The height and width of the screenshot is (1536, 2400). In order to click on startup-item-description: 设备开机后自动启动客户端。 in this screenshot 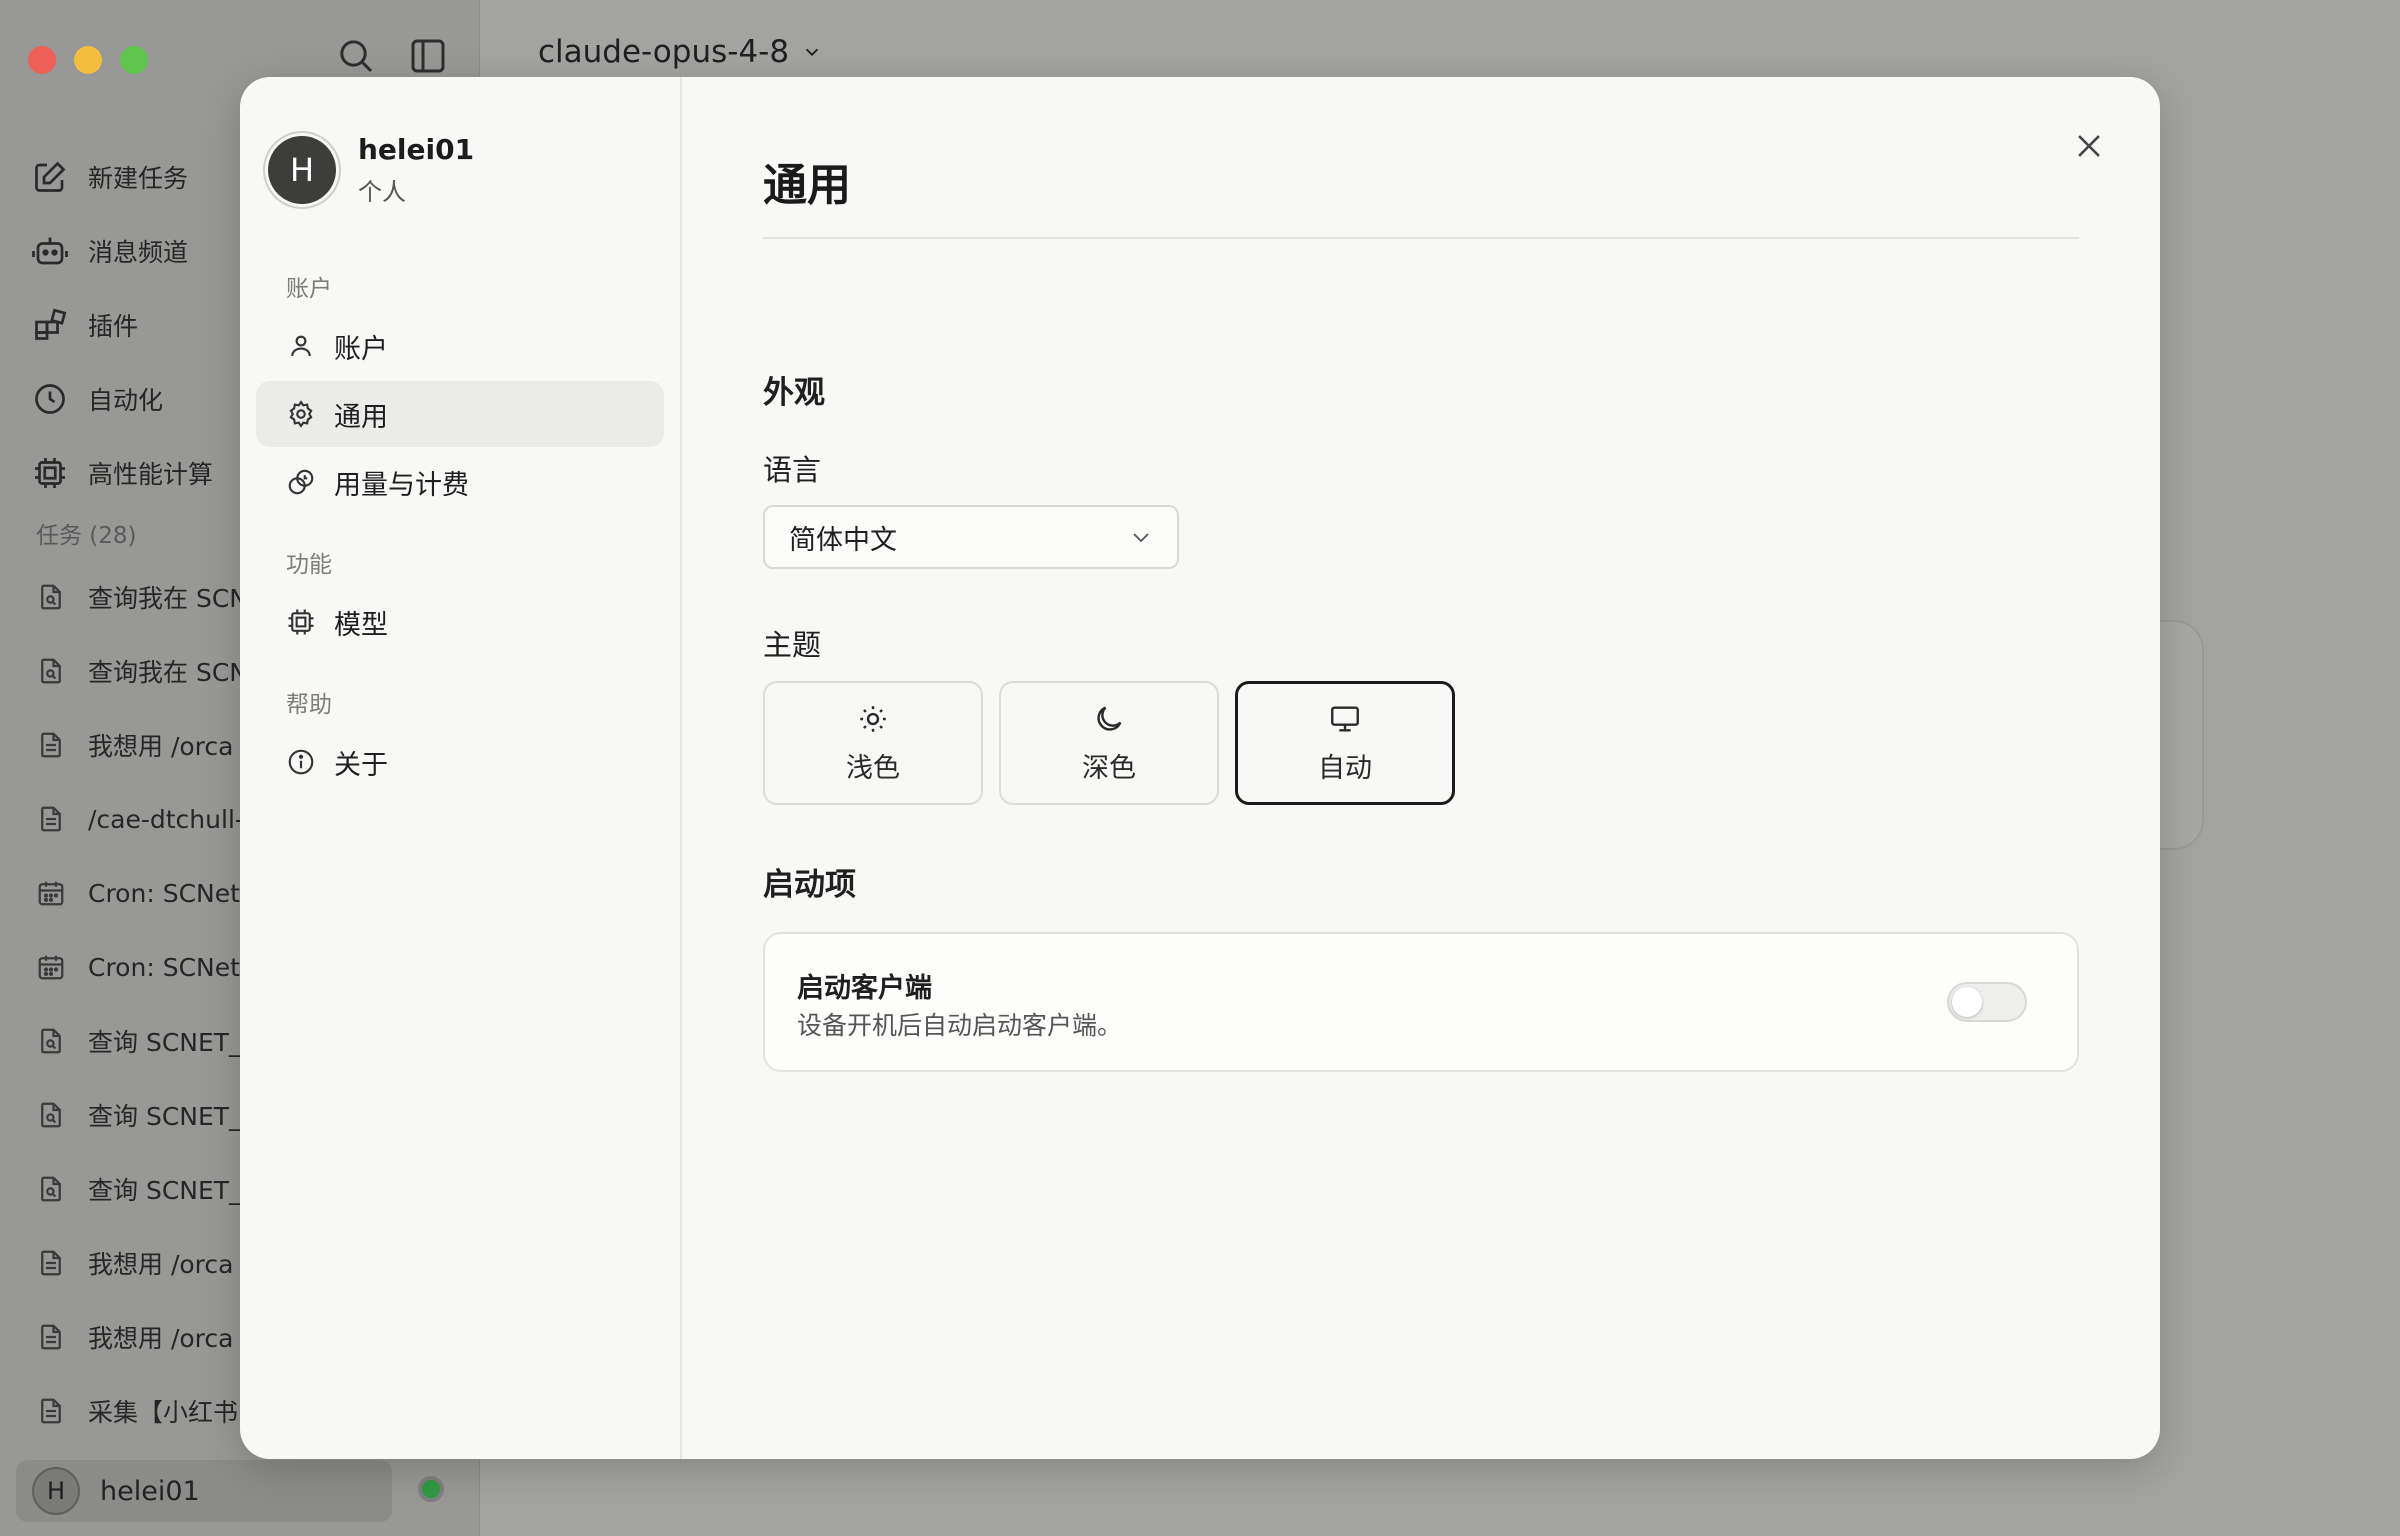, I will do `click(960, 1025)`.